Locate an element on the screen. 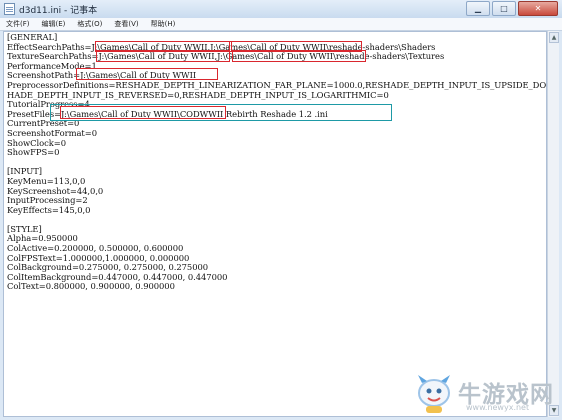 The image size is (562, 420). maximize-button: □ is located at coordinates (504, 8).